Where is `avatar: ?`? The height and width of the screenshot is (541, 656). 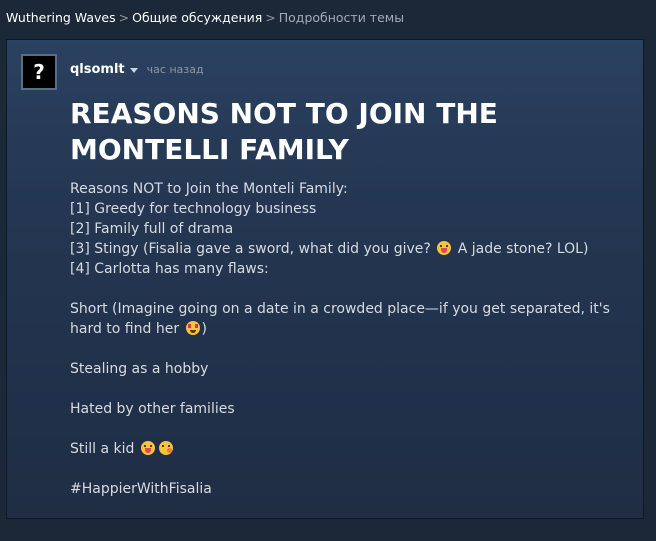
avatar: ? is located at coordinates (39, 72).